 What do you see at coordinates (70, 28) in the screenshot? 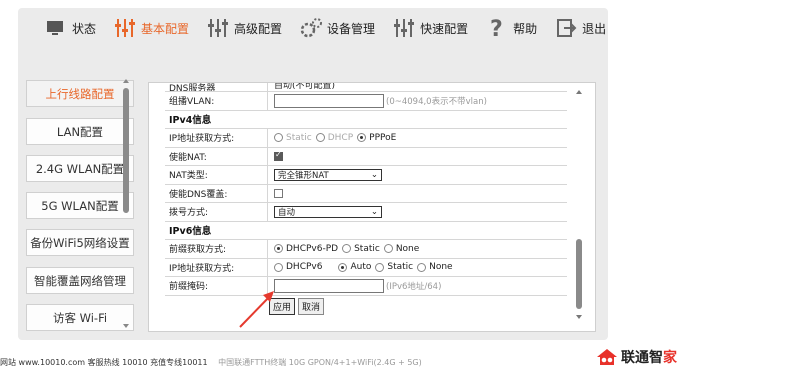
I see `nav-status: 状态` at bounding box center [70, 28].